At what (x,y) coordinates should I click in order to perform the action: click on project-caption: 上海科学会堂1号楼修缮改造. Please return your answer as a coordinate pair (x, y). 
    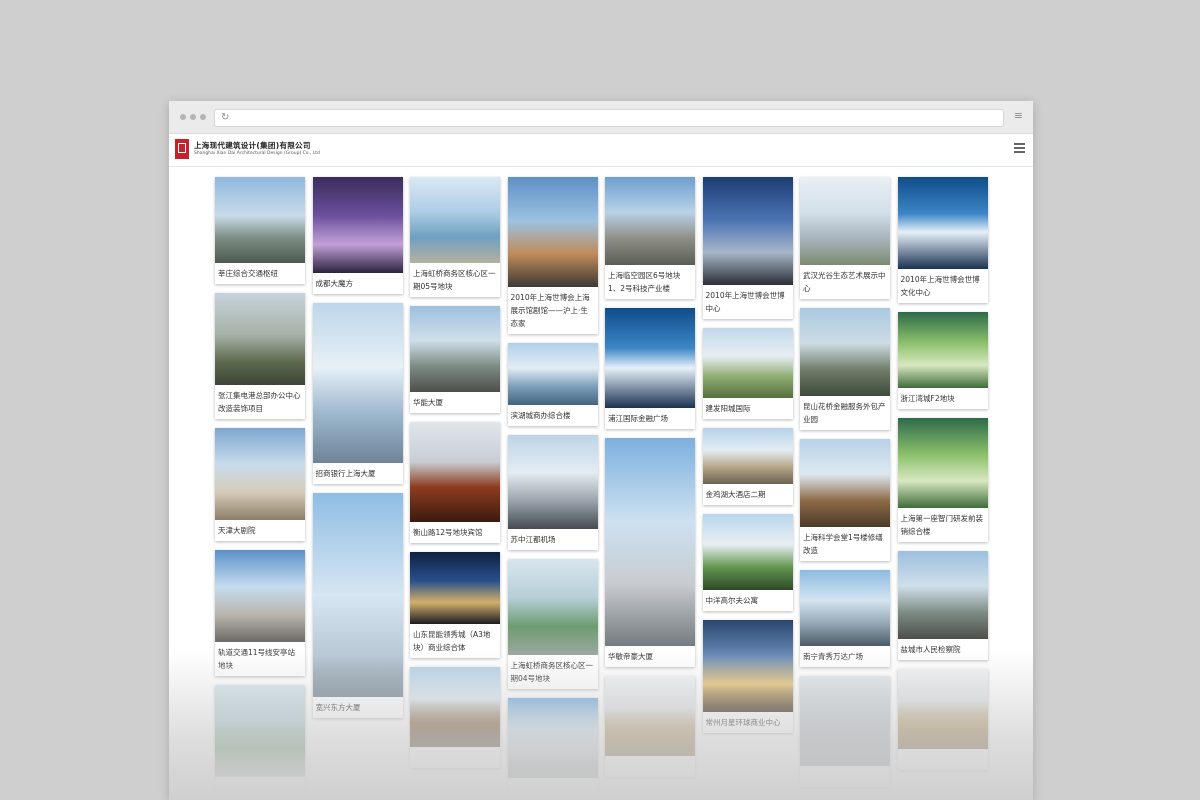
    Looking at the image, I should click on (845, 544).